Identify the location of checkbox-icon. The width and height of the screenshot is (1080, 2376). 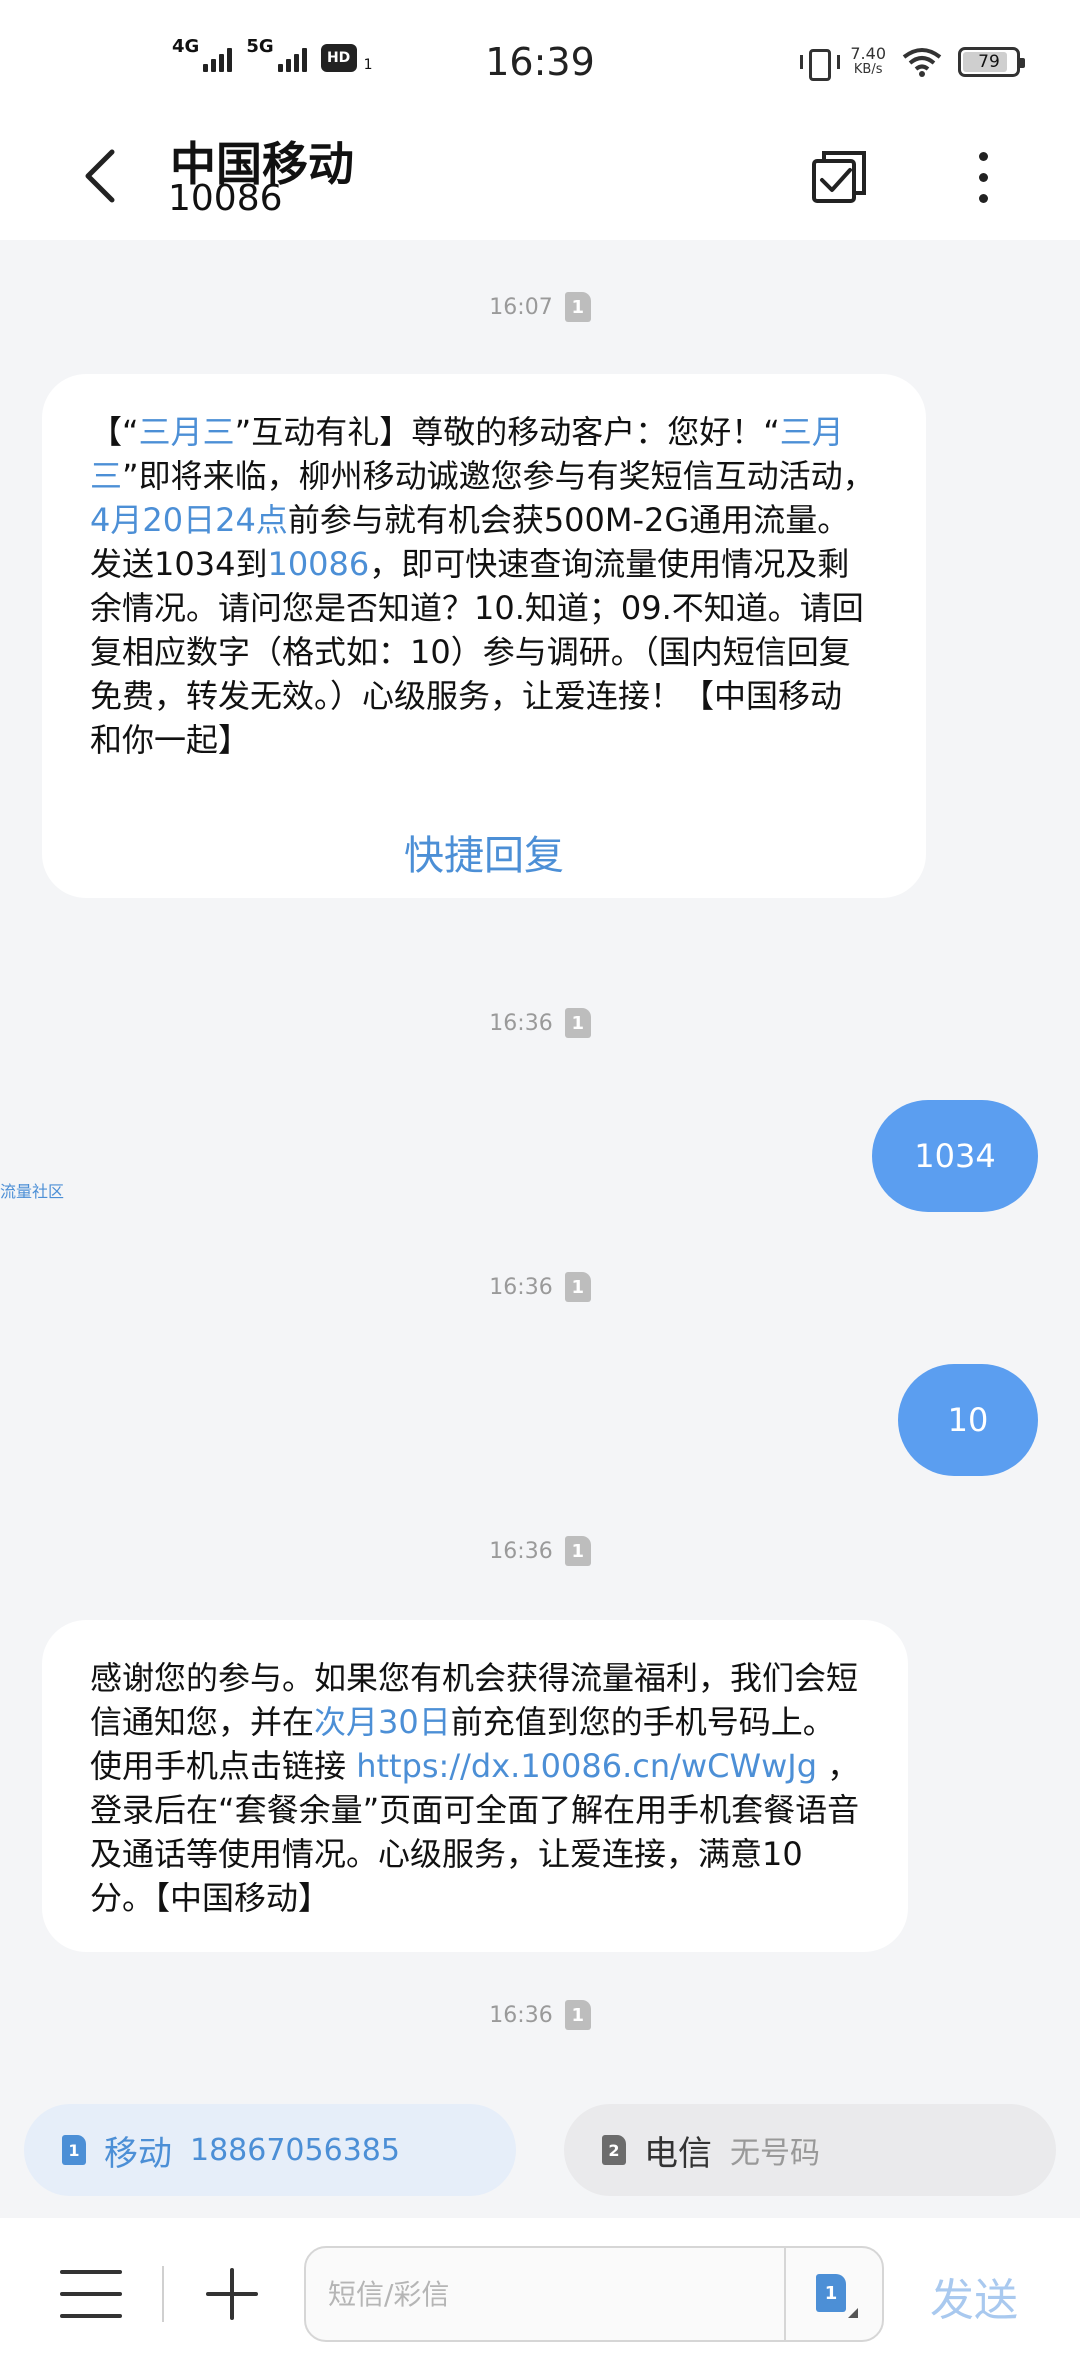
(839, 177).